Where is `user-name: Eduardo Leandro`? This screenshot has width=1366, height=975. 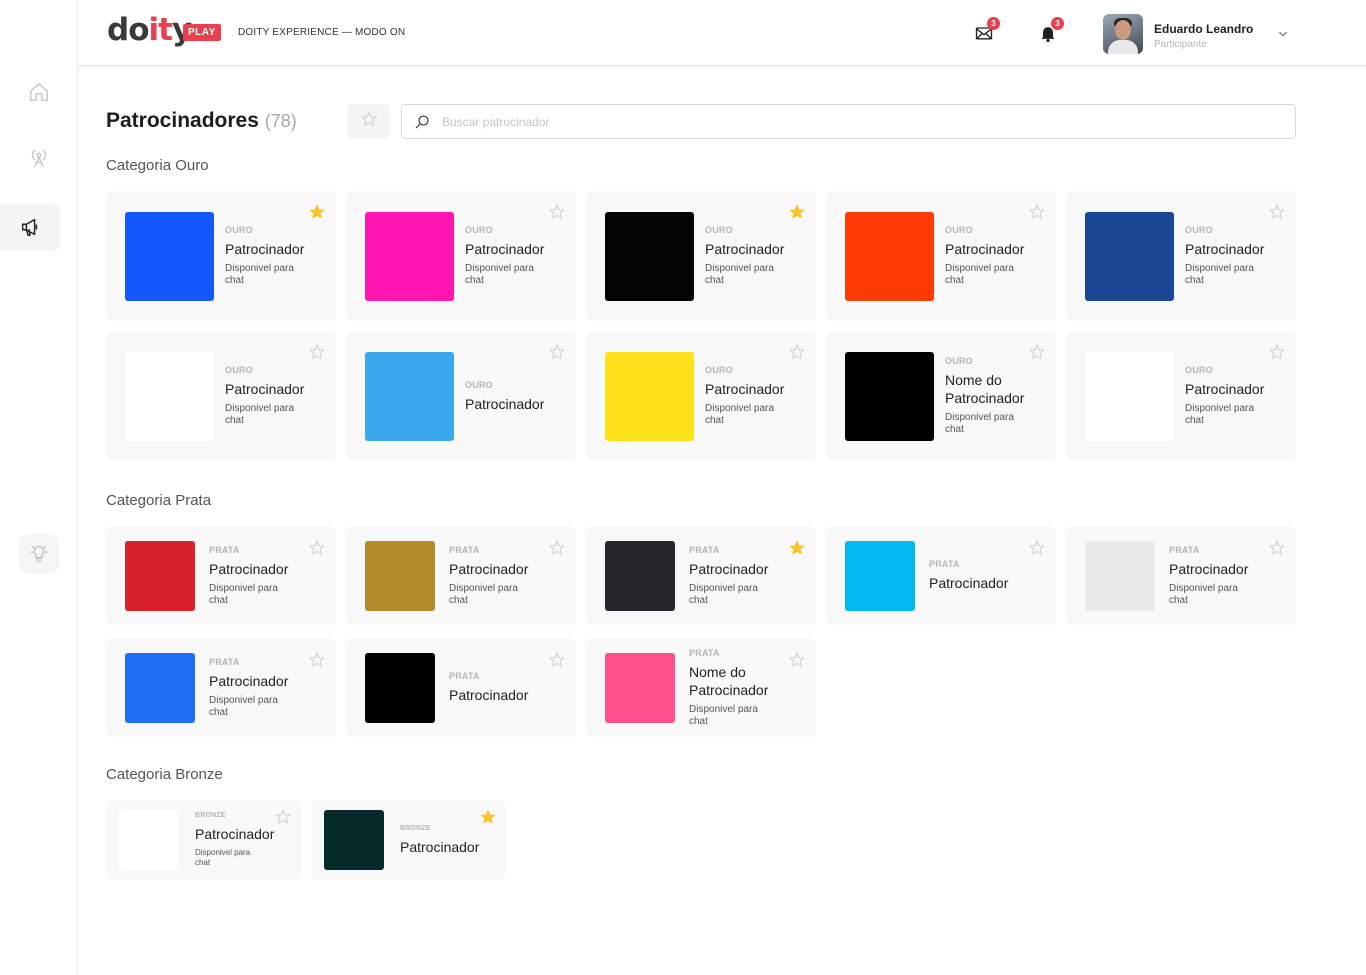 user-name: Eduardo Leandro is located at coordinates (1203, 29).